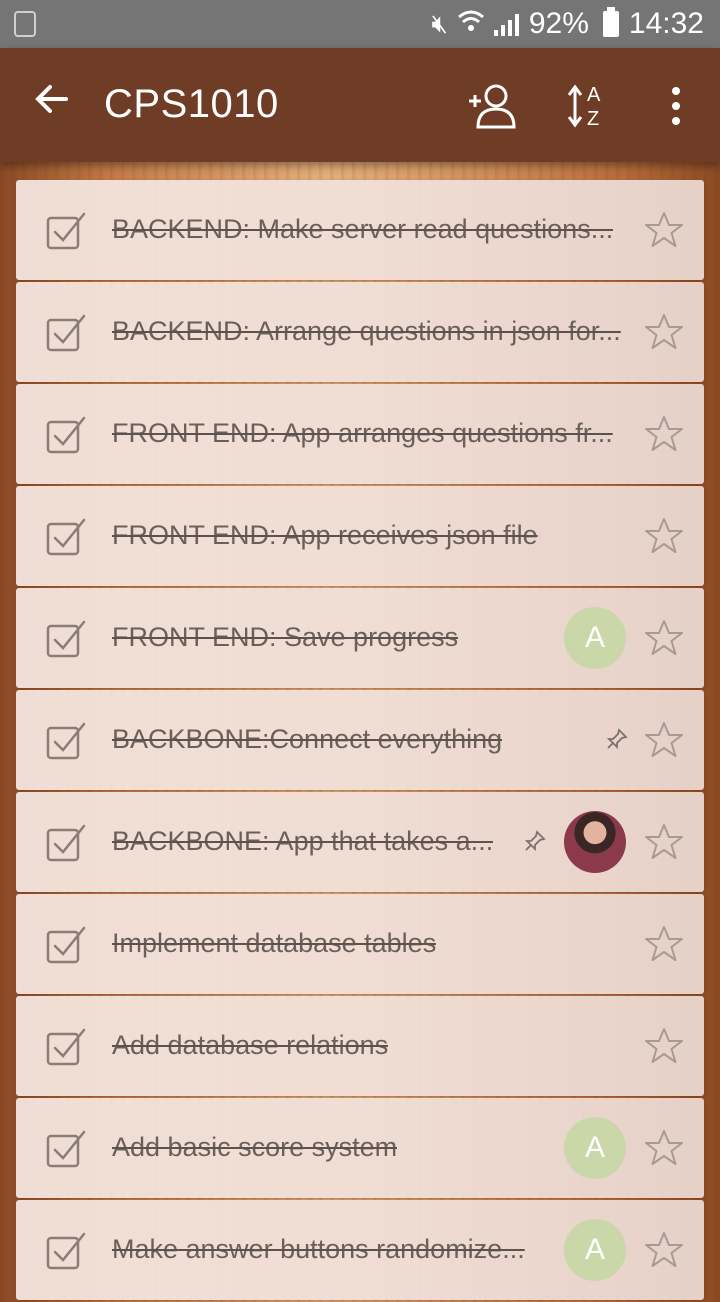  What do you see at coordinates (25, 24) in the screenshot?
I see `recycle-icon` at bounding box center [25, 24].